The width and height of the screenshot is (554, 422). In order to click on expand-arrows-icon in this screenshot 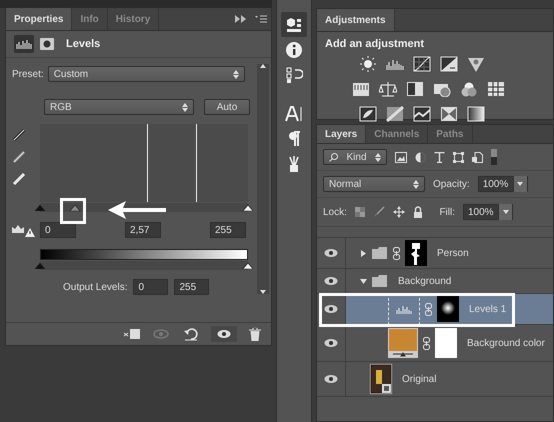, I will do `click(241, 19)`.